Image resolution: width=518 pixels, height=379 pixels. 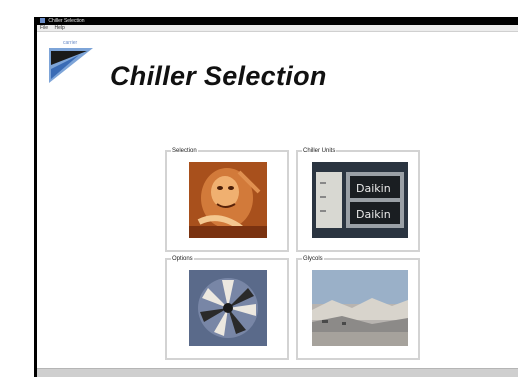 I want to click on options-image, so click(x=228, y=308).